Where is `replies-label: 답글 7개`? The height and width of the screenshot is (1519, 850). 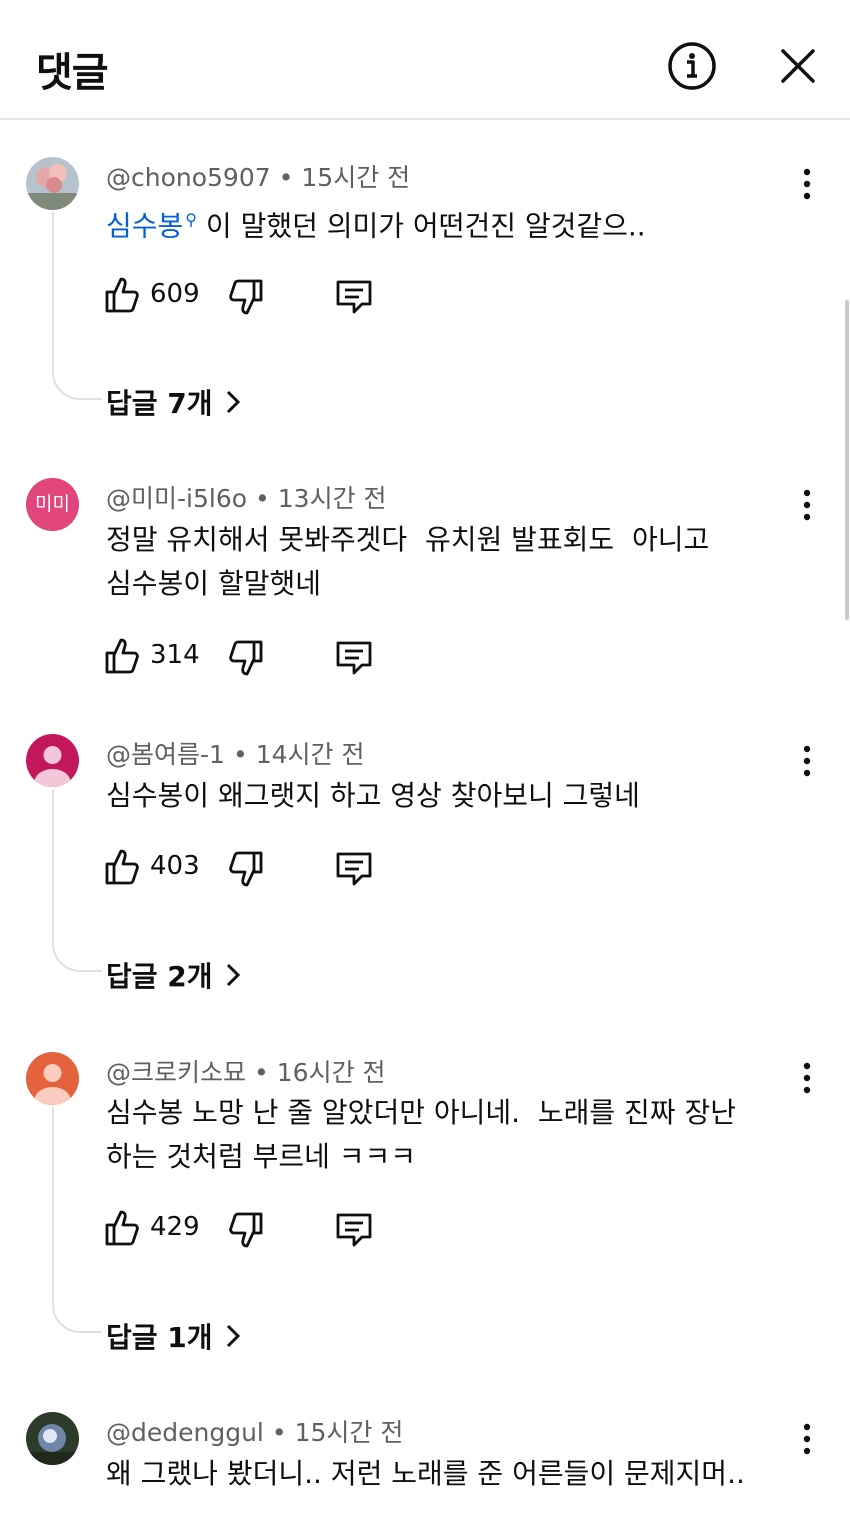 replies-label: 답글 7개 is located at coordinates (159, 403).